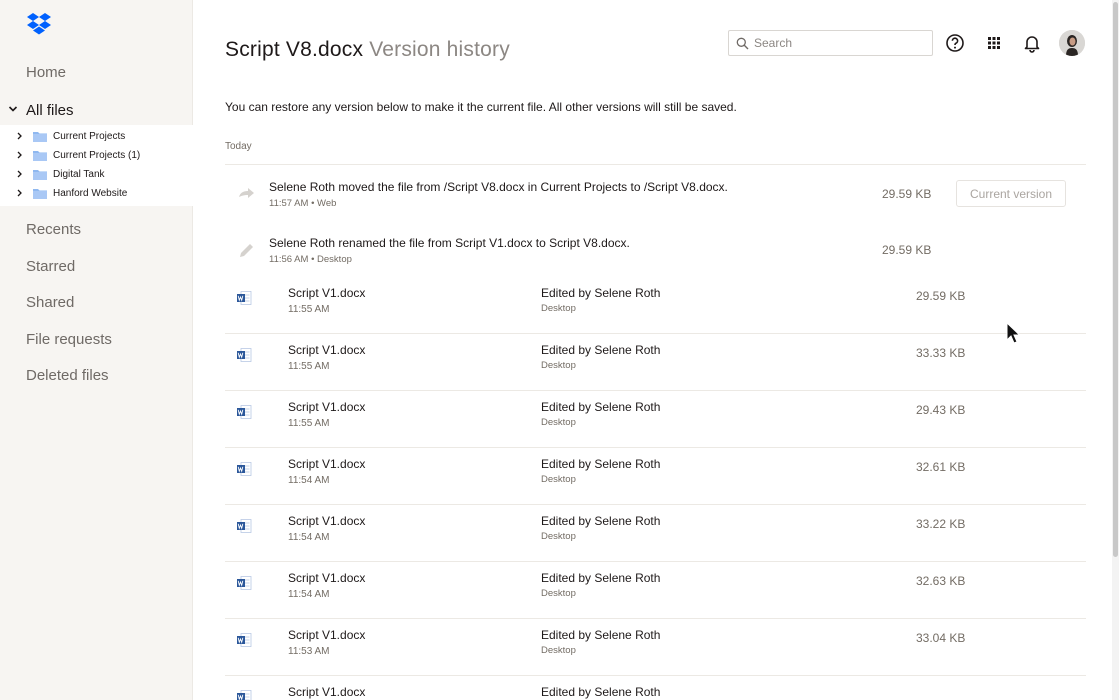 The width and height of the screenshot is (1119, 700). I want to click on file-size: 32.63 KB, so click(941, 581).